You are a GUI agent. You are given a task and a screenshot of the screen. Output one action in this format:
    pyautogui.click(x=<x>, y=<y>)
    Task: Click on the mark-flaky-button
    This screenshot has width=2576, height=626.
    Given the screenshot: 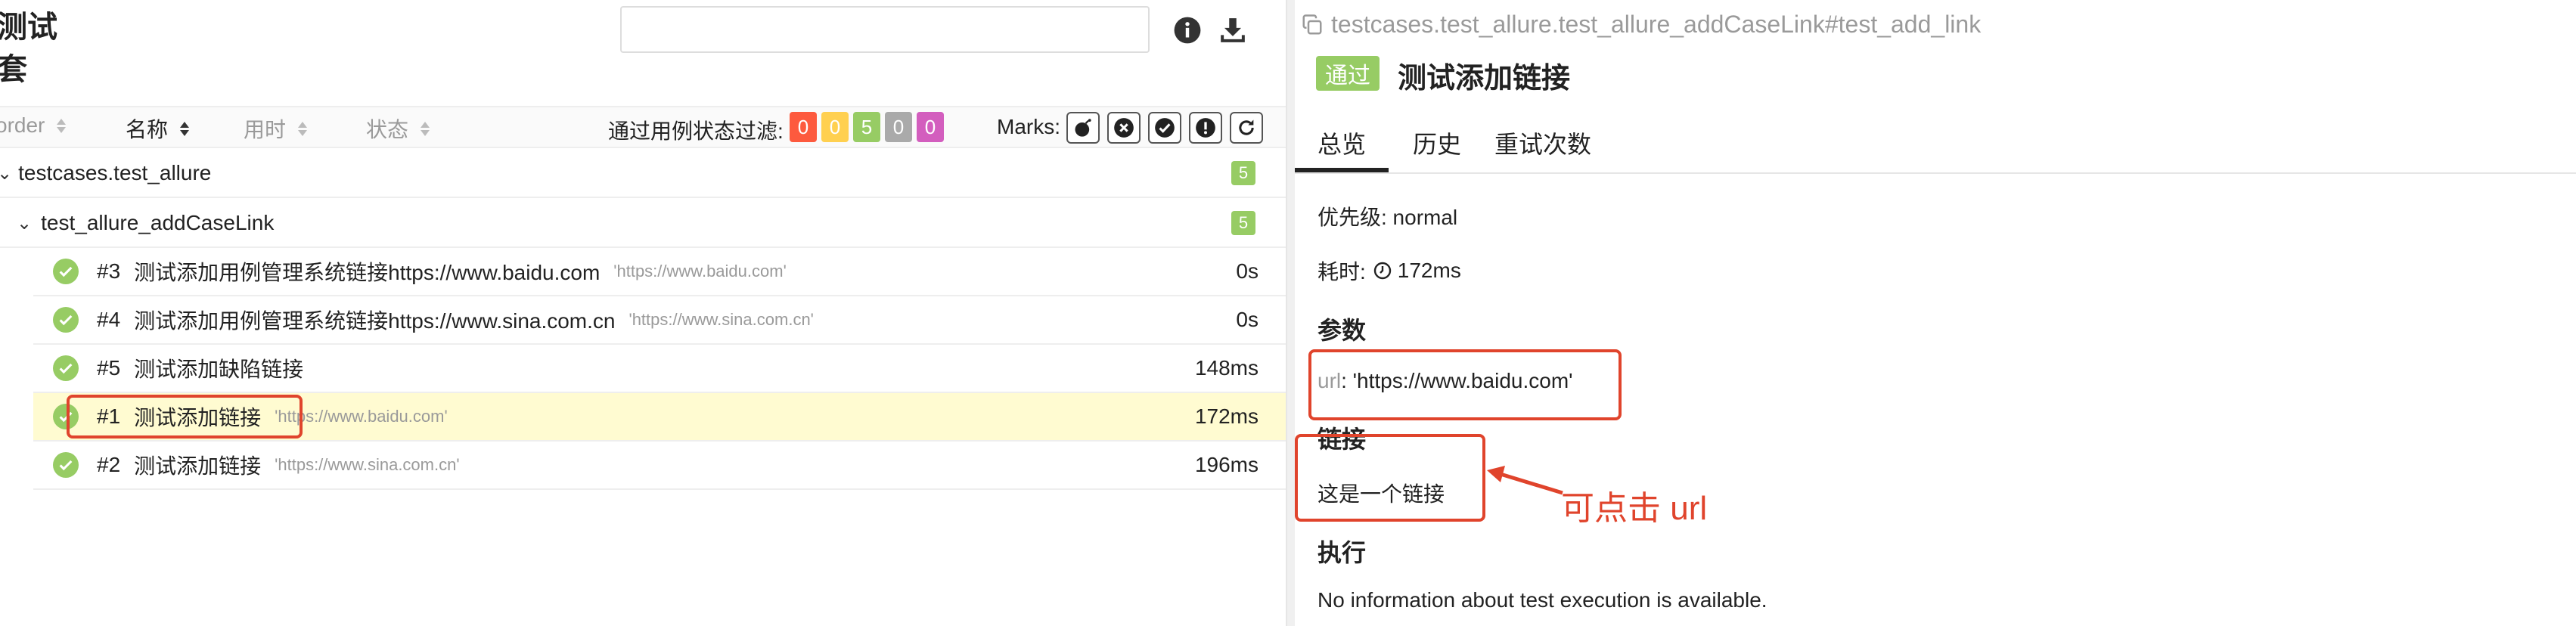 What is the action you would take?
    pyautogui.click(x=1083, y=128)
    